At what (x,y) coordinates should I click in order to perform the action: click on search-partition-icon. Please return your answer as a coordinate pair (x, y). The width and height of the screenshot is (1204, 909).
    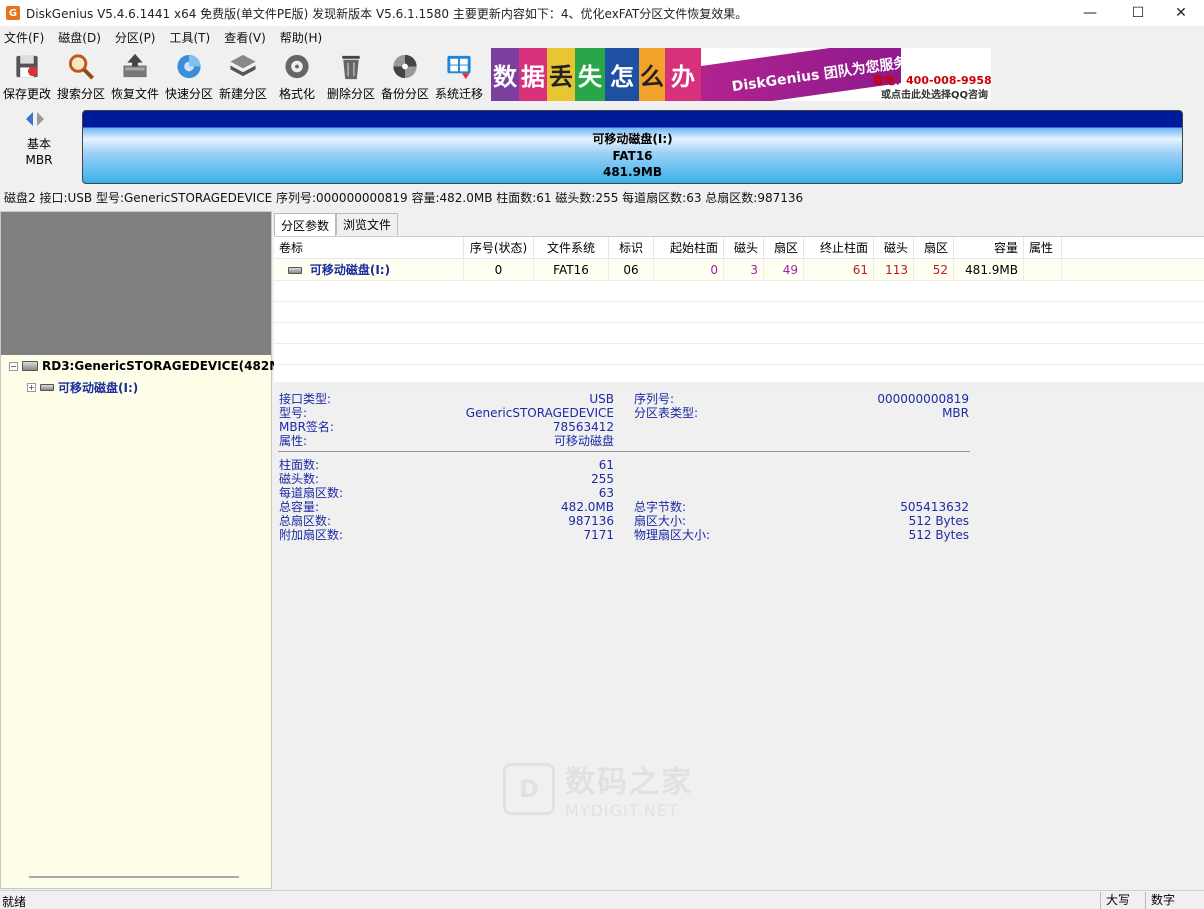
    Looking at the image, I should click on (81, 67).